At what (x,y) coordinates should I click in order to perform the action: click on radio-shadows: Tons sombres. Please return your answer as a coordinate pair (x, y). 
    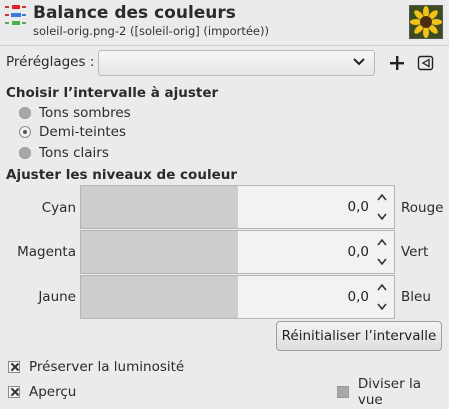
    Looking at the image, I should click on (75, 113).